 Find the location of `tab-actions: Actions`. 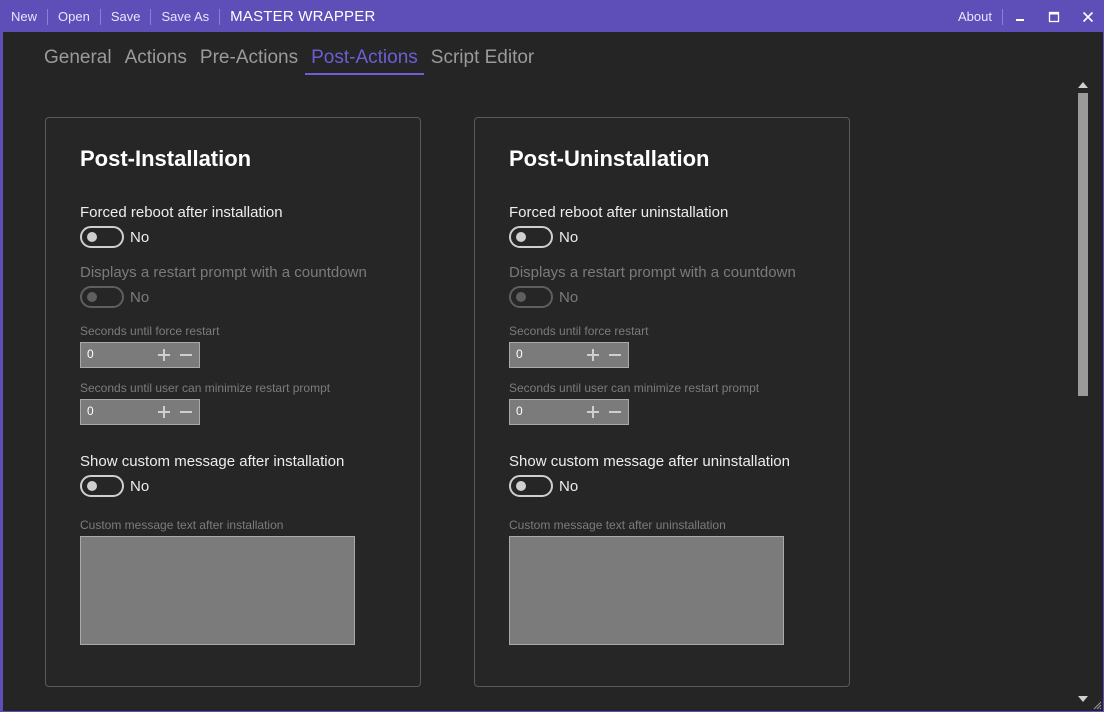

tab-actions: Actions is located at coordinates (156, 59).